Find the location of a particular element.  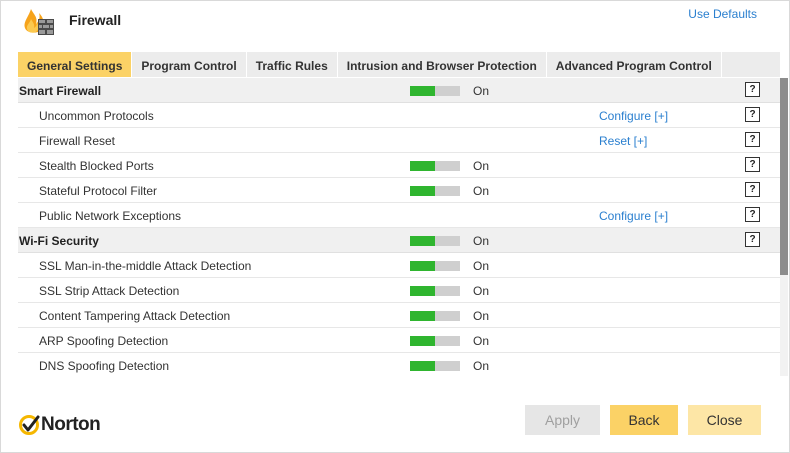

setting-row-stateful-protocol-filter: Stateful Protocol Filter On? is located at coordinates (399, 190).